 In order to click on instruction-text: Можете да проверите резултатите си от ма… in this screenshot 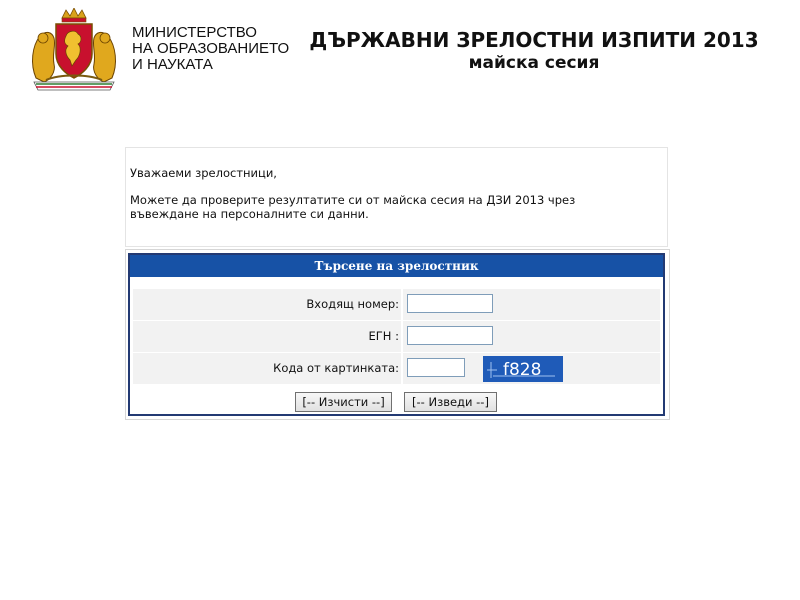, I will do `click(353, 207)`.